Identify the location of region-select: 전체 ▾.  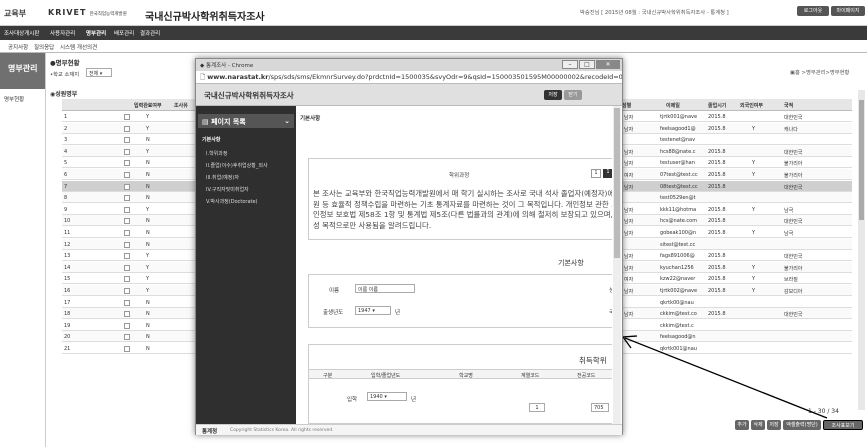
(99, 72).